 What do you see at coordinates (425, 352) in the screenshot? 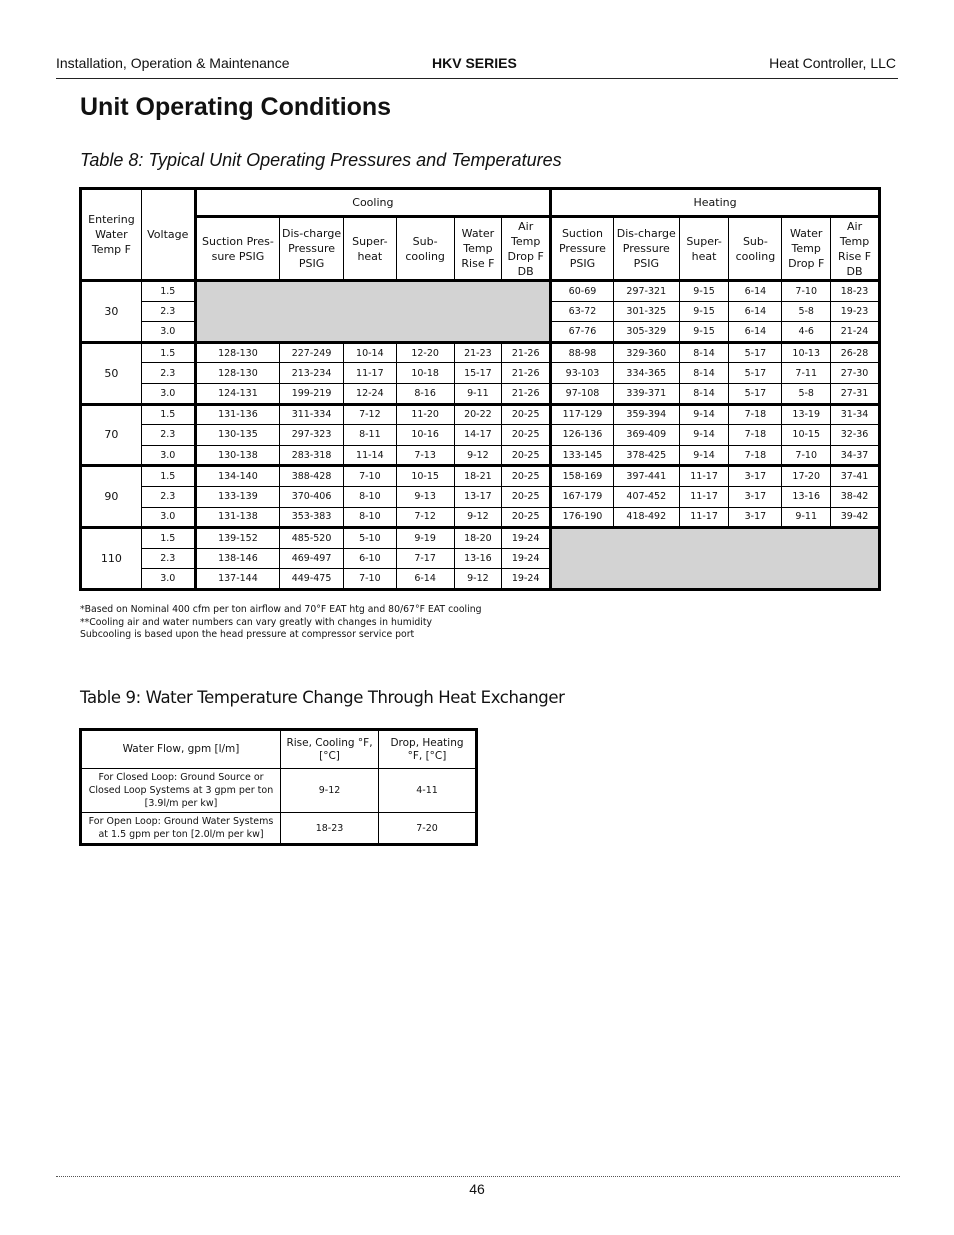
I see `cooling-value-cell: 12-20` at bounding box center [425, 352].